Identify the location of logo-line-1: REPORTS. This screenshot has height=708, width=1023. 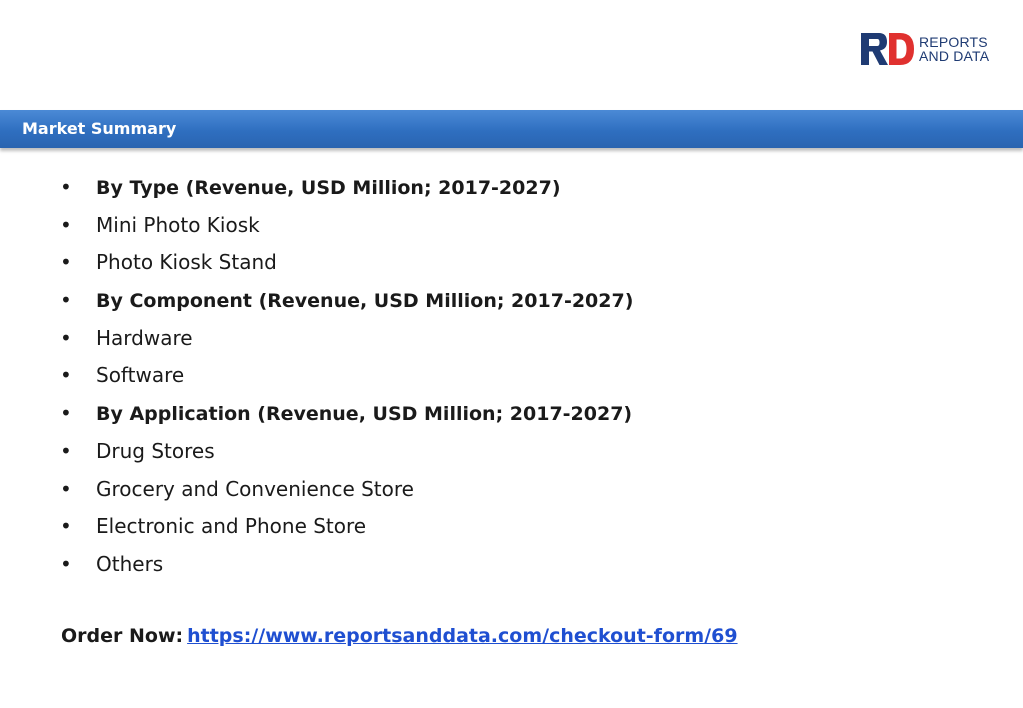
(953, 42).